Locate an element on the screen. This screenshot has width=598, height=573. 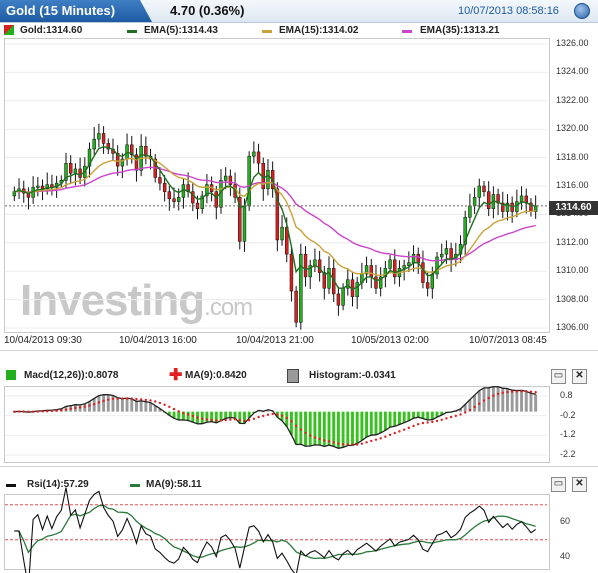
rsi-line is located at coordinates (275, 530).